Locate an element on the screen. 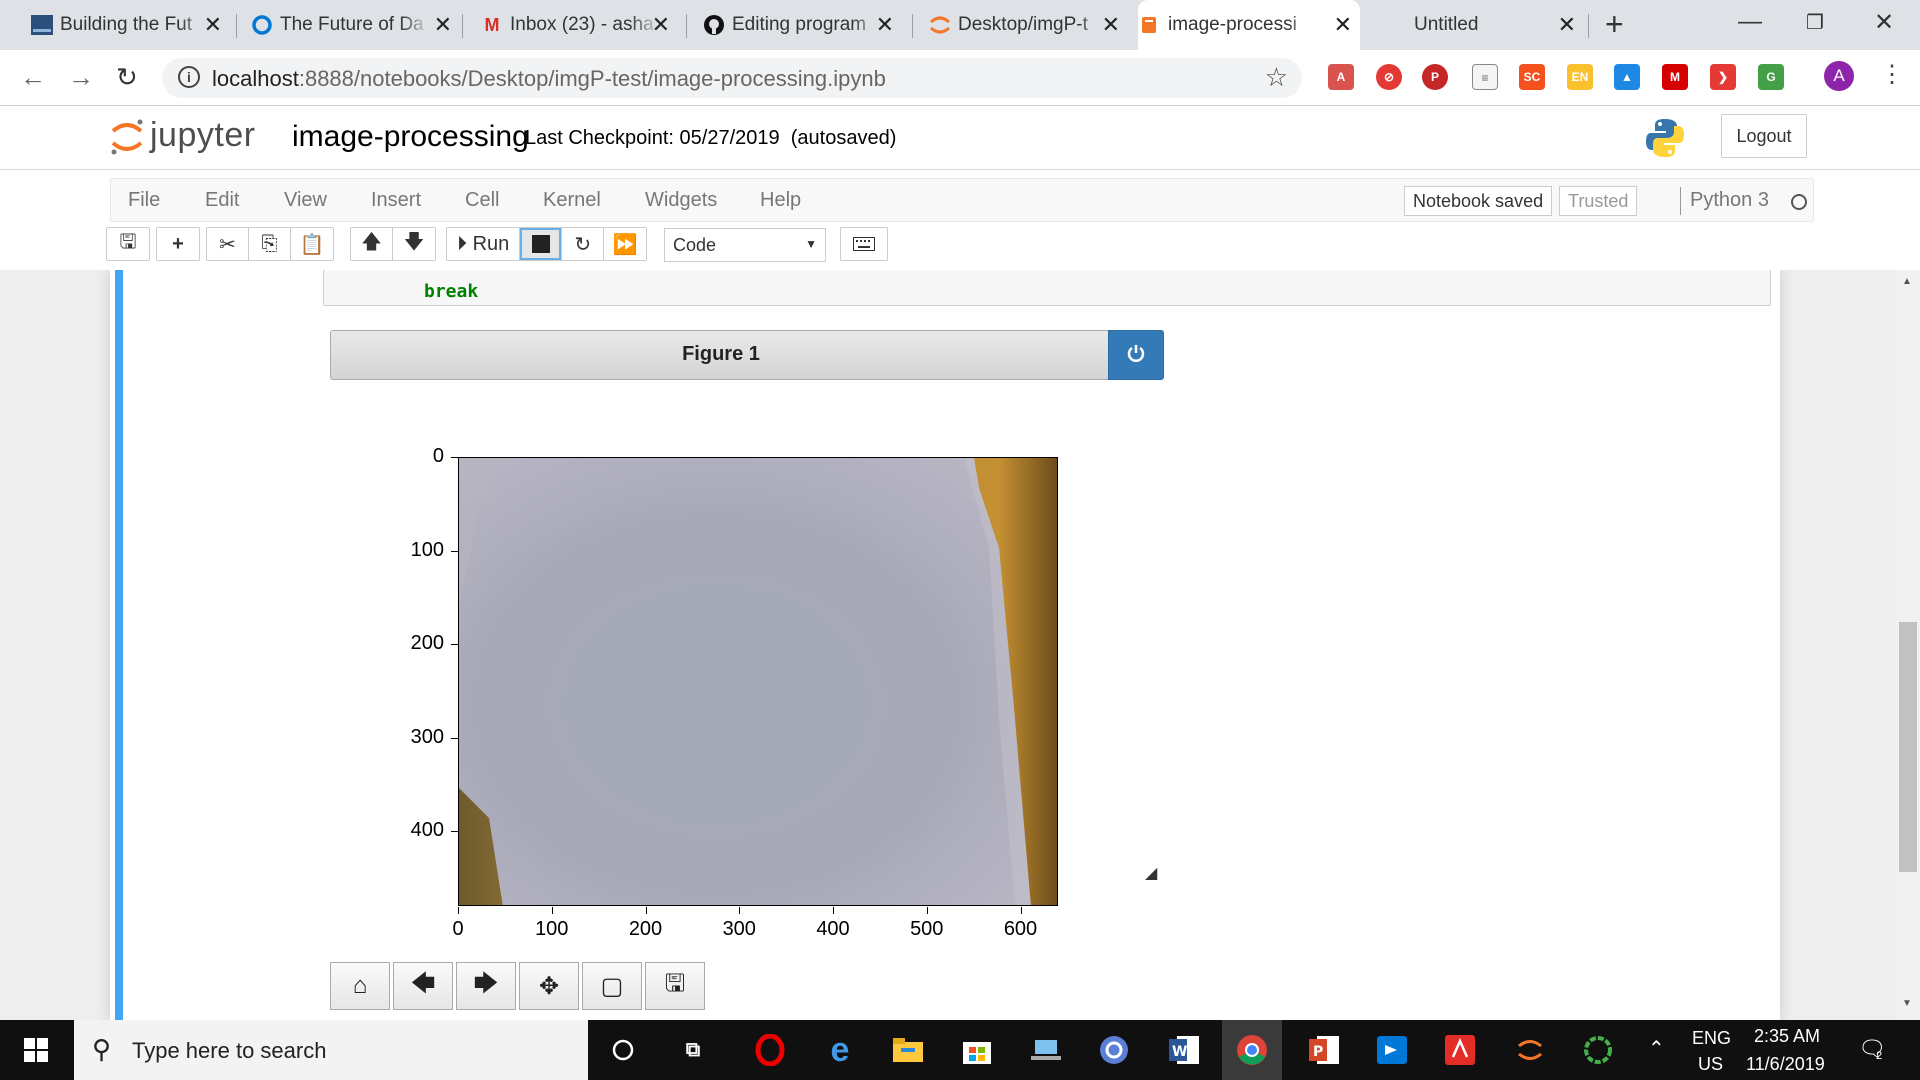 This screenshot has width=1920, height=1080. tab-untitled: Untitled ✕ is located at coordinates (1484, 25).